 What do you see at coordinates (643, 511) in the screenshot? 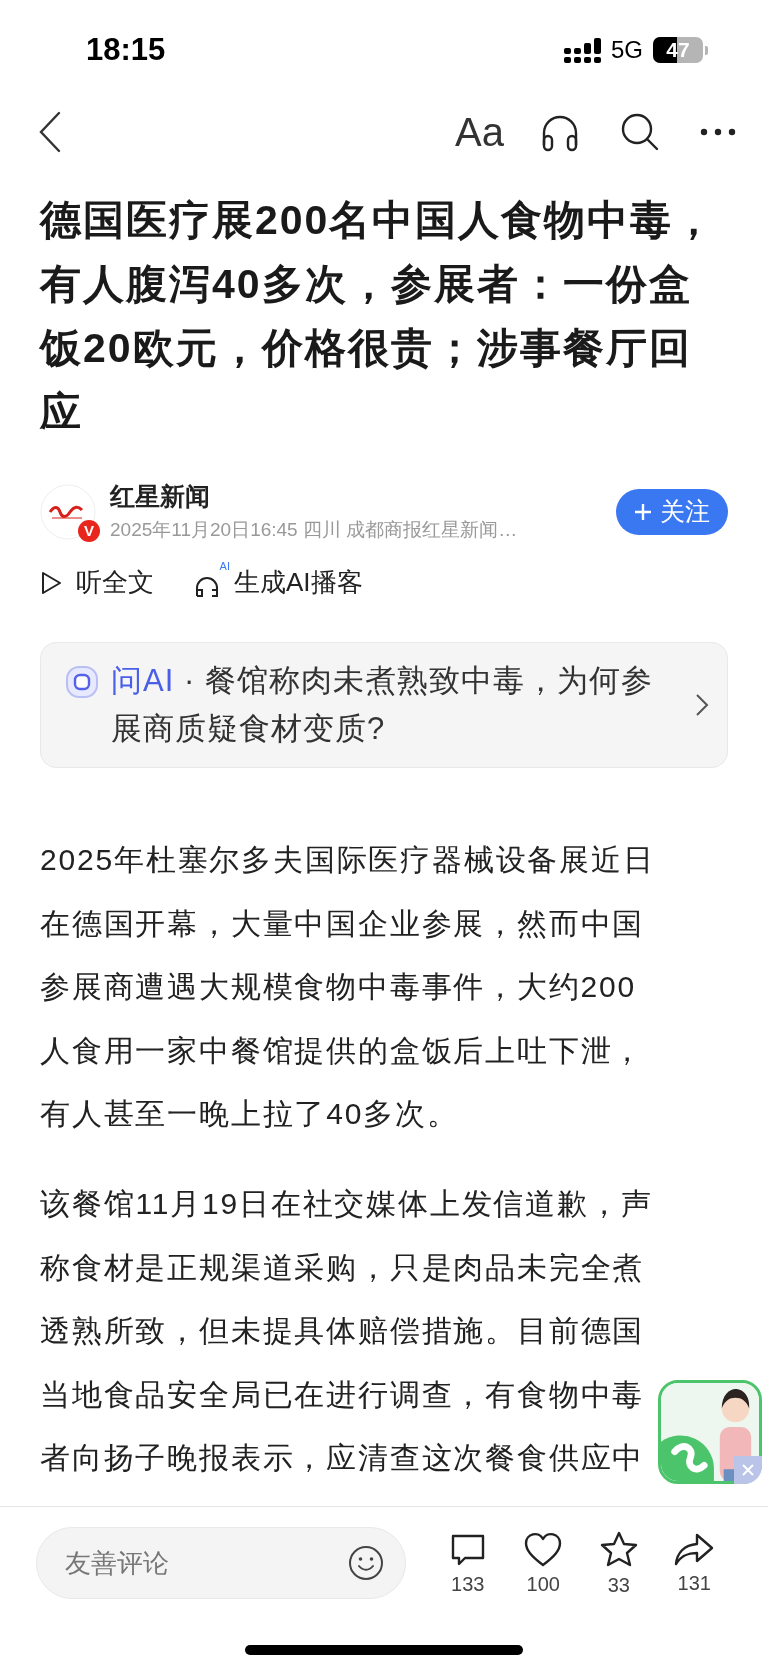
I see `plus-icon` at bounding box center [643, 511].